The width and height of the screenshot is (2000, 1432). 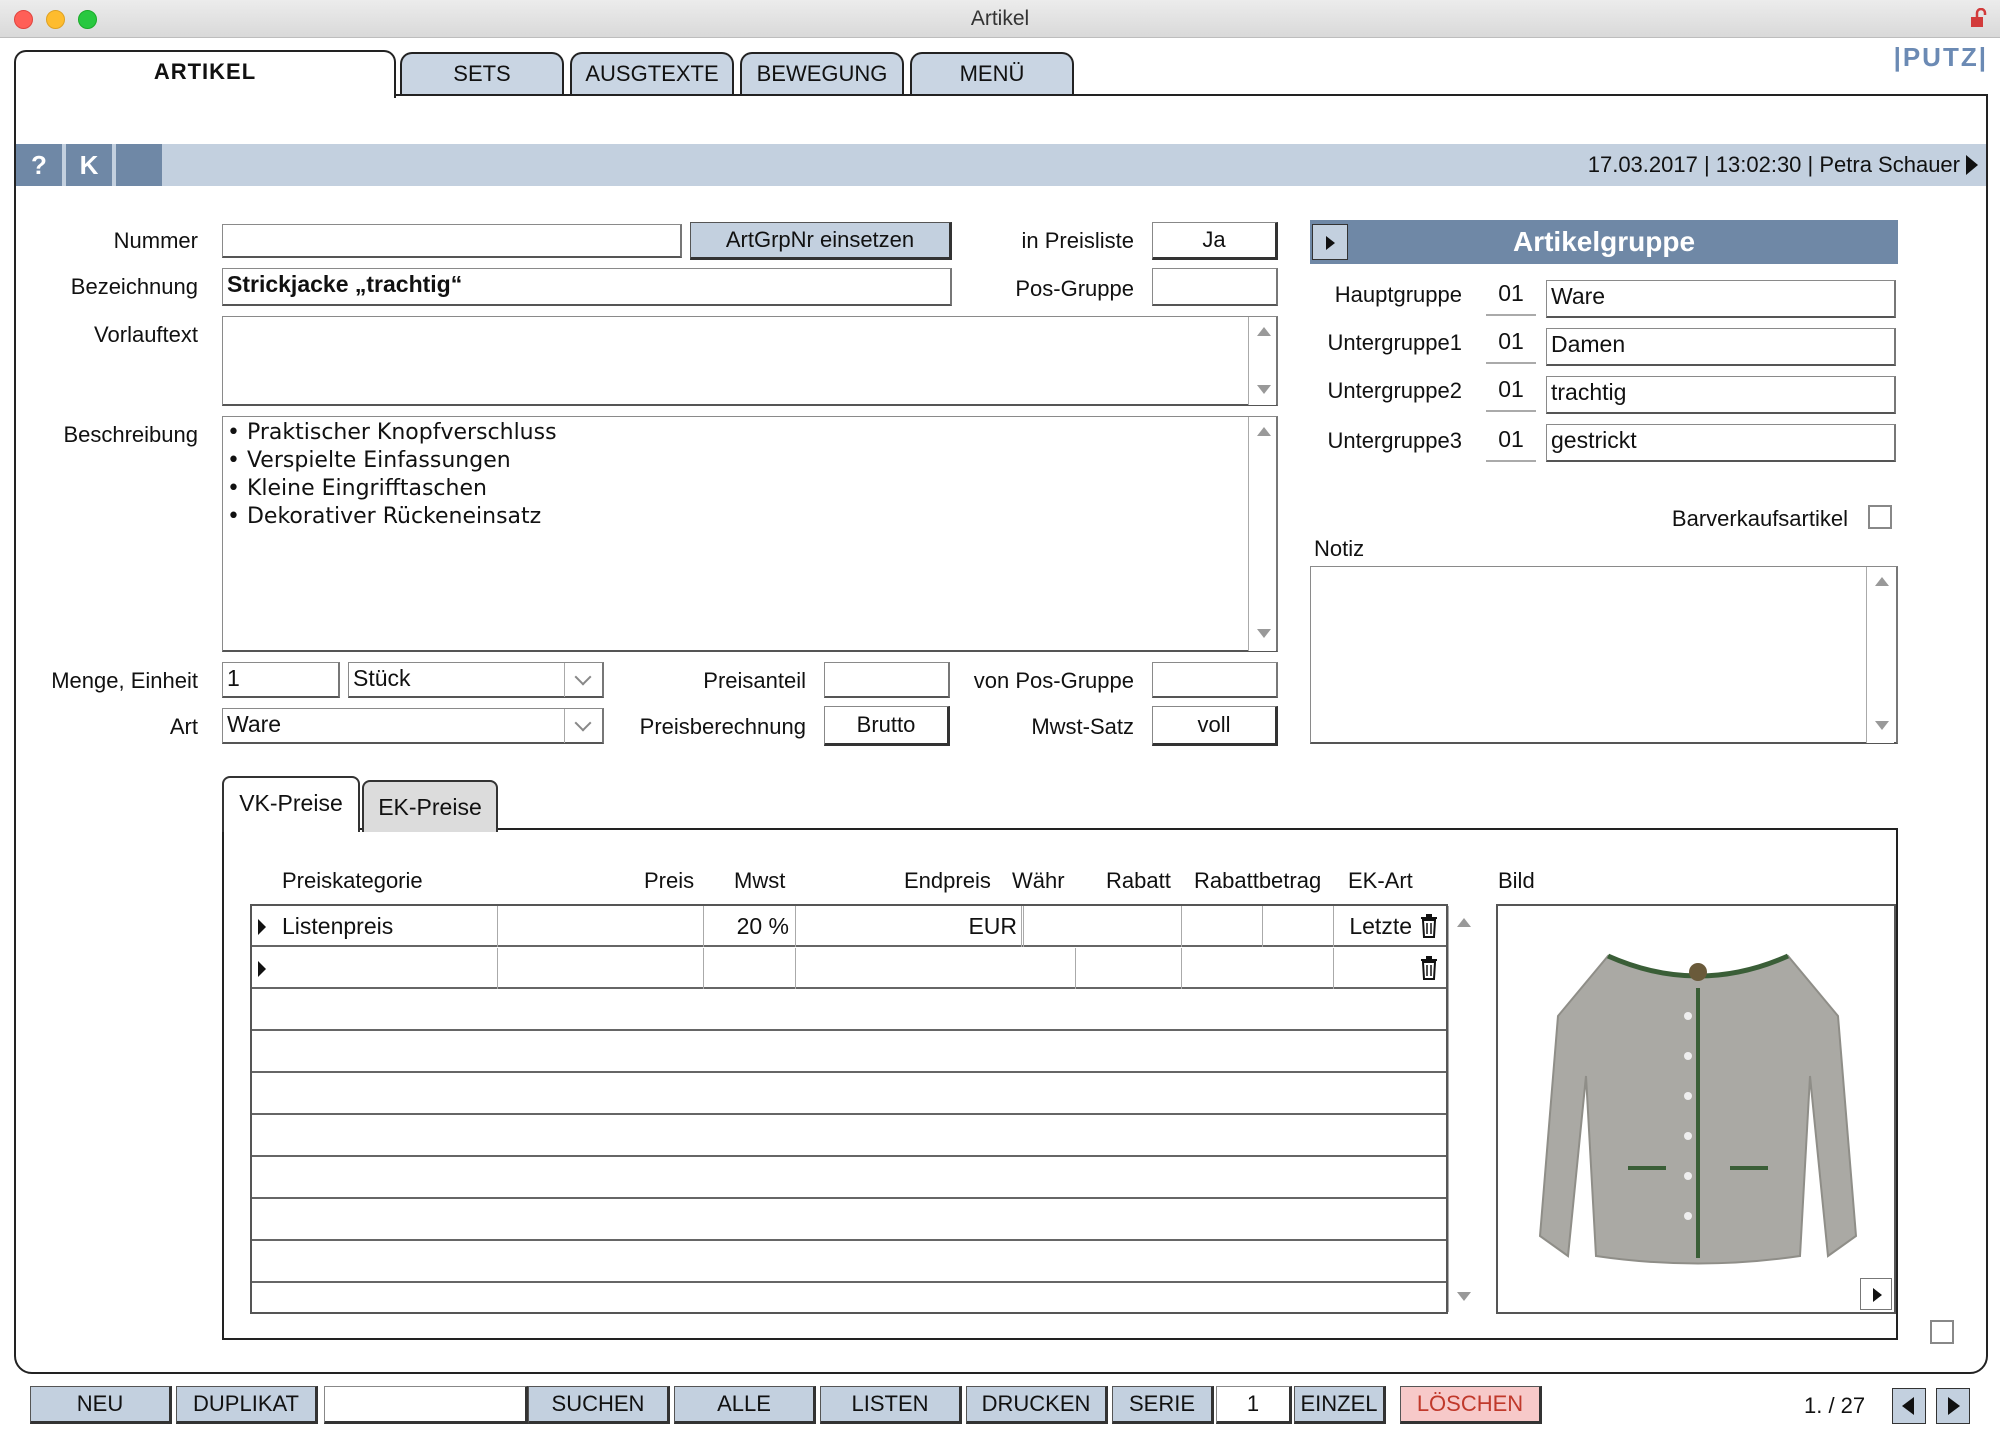 What do you see at coordinates (1138, 880) in the screenshot?
I see `col-rabatt: Rabatt` at bounding box center [1138, 880].